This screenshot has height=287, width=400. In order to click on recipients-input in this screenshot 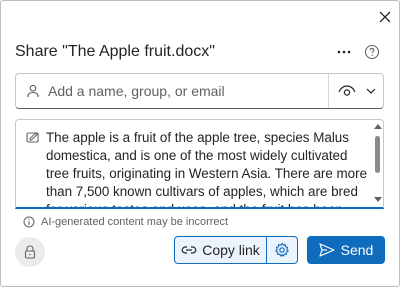, I will do `click(185, 91)`.